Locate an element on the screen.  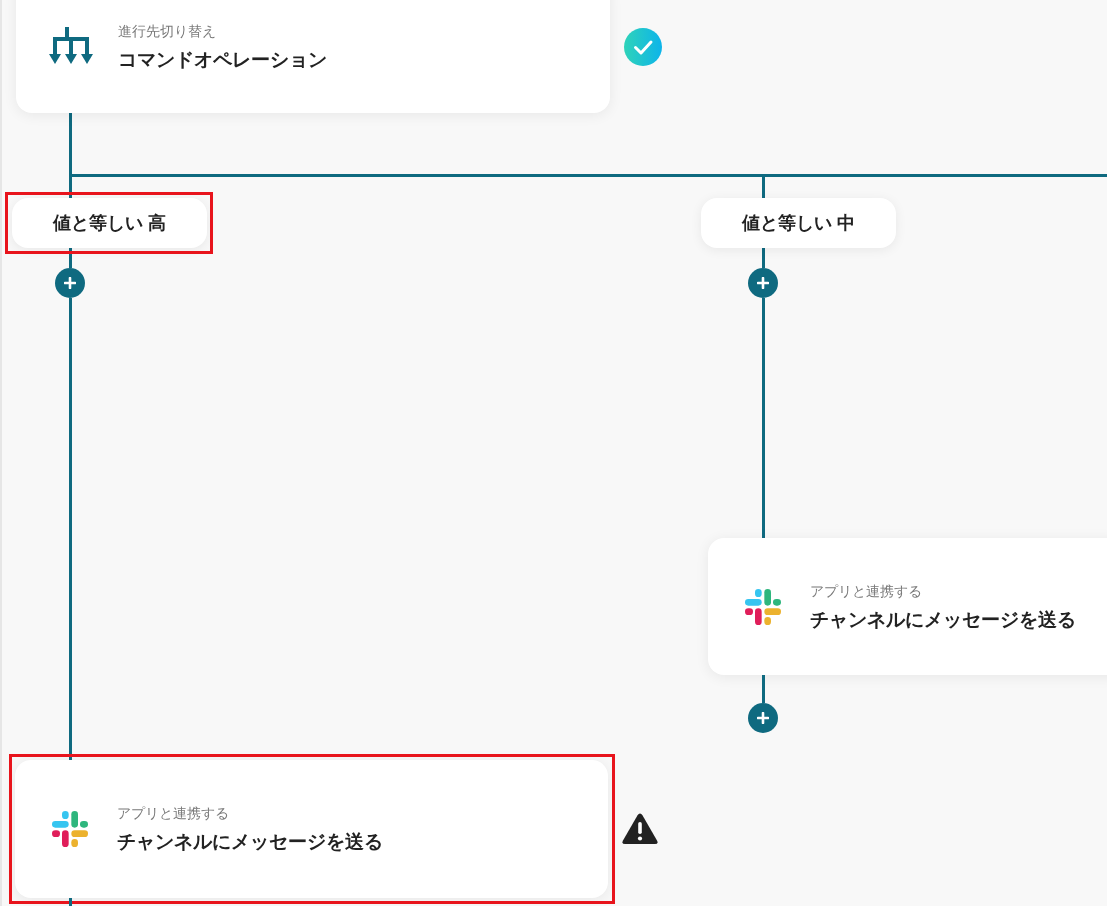
flow-step-card: 進行先切り替え コマンドオペレーション is located at coordinates (313, 56).